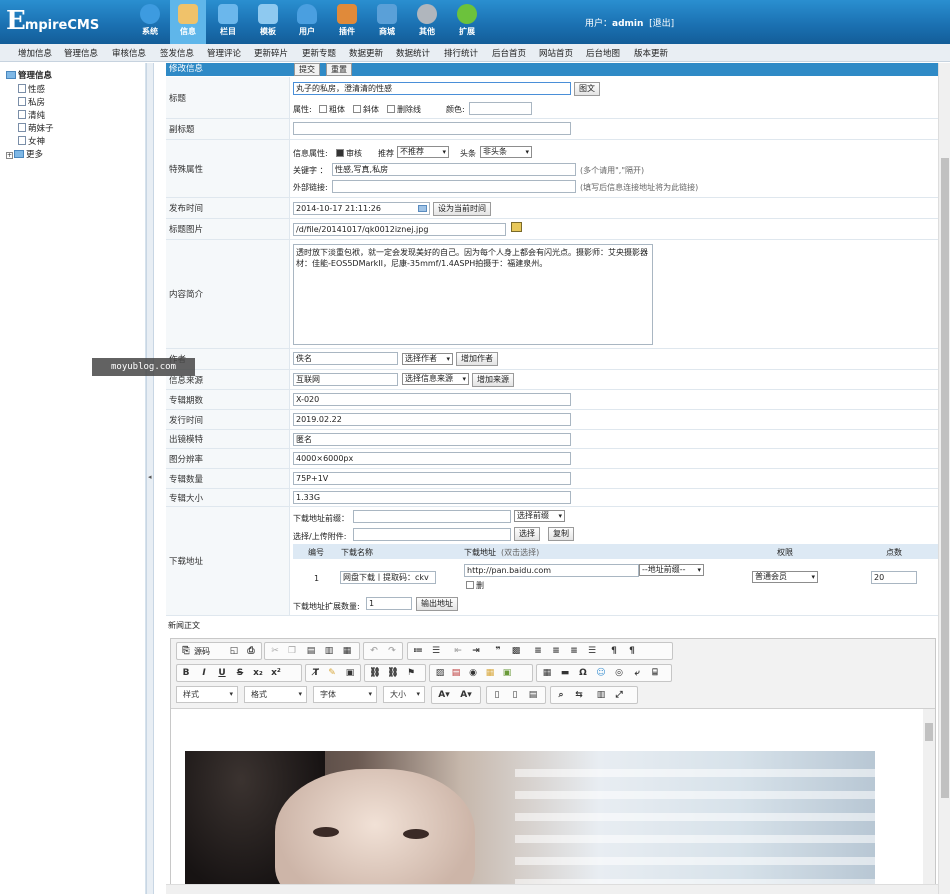  What do you see at coordinates (477, 359) in the screenshot?
I see `add-author-button: 增加作者` at bounding box center [477, 359].